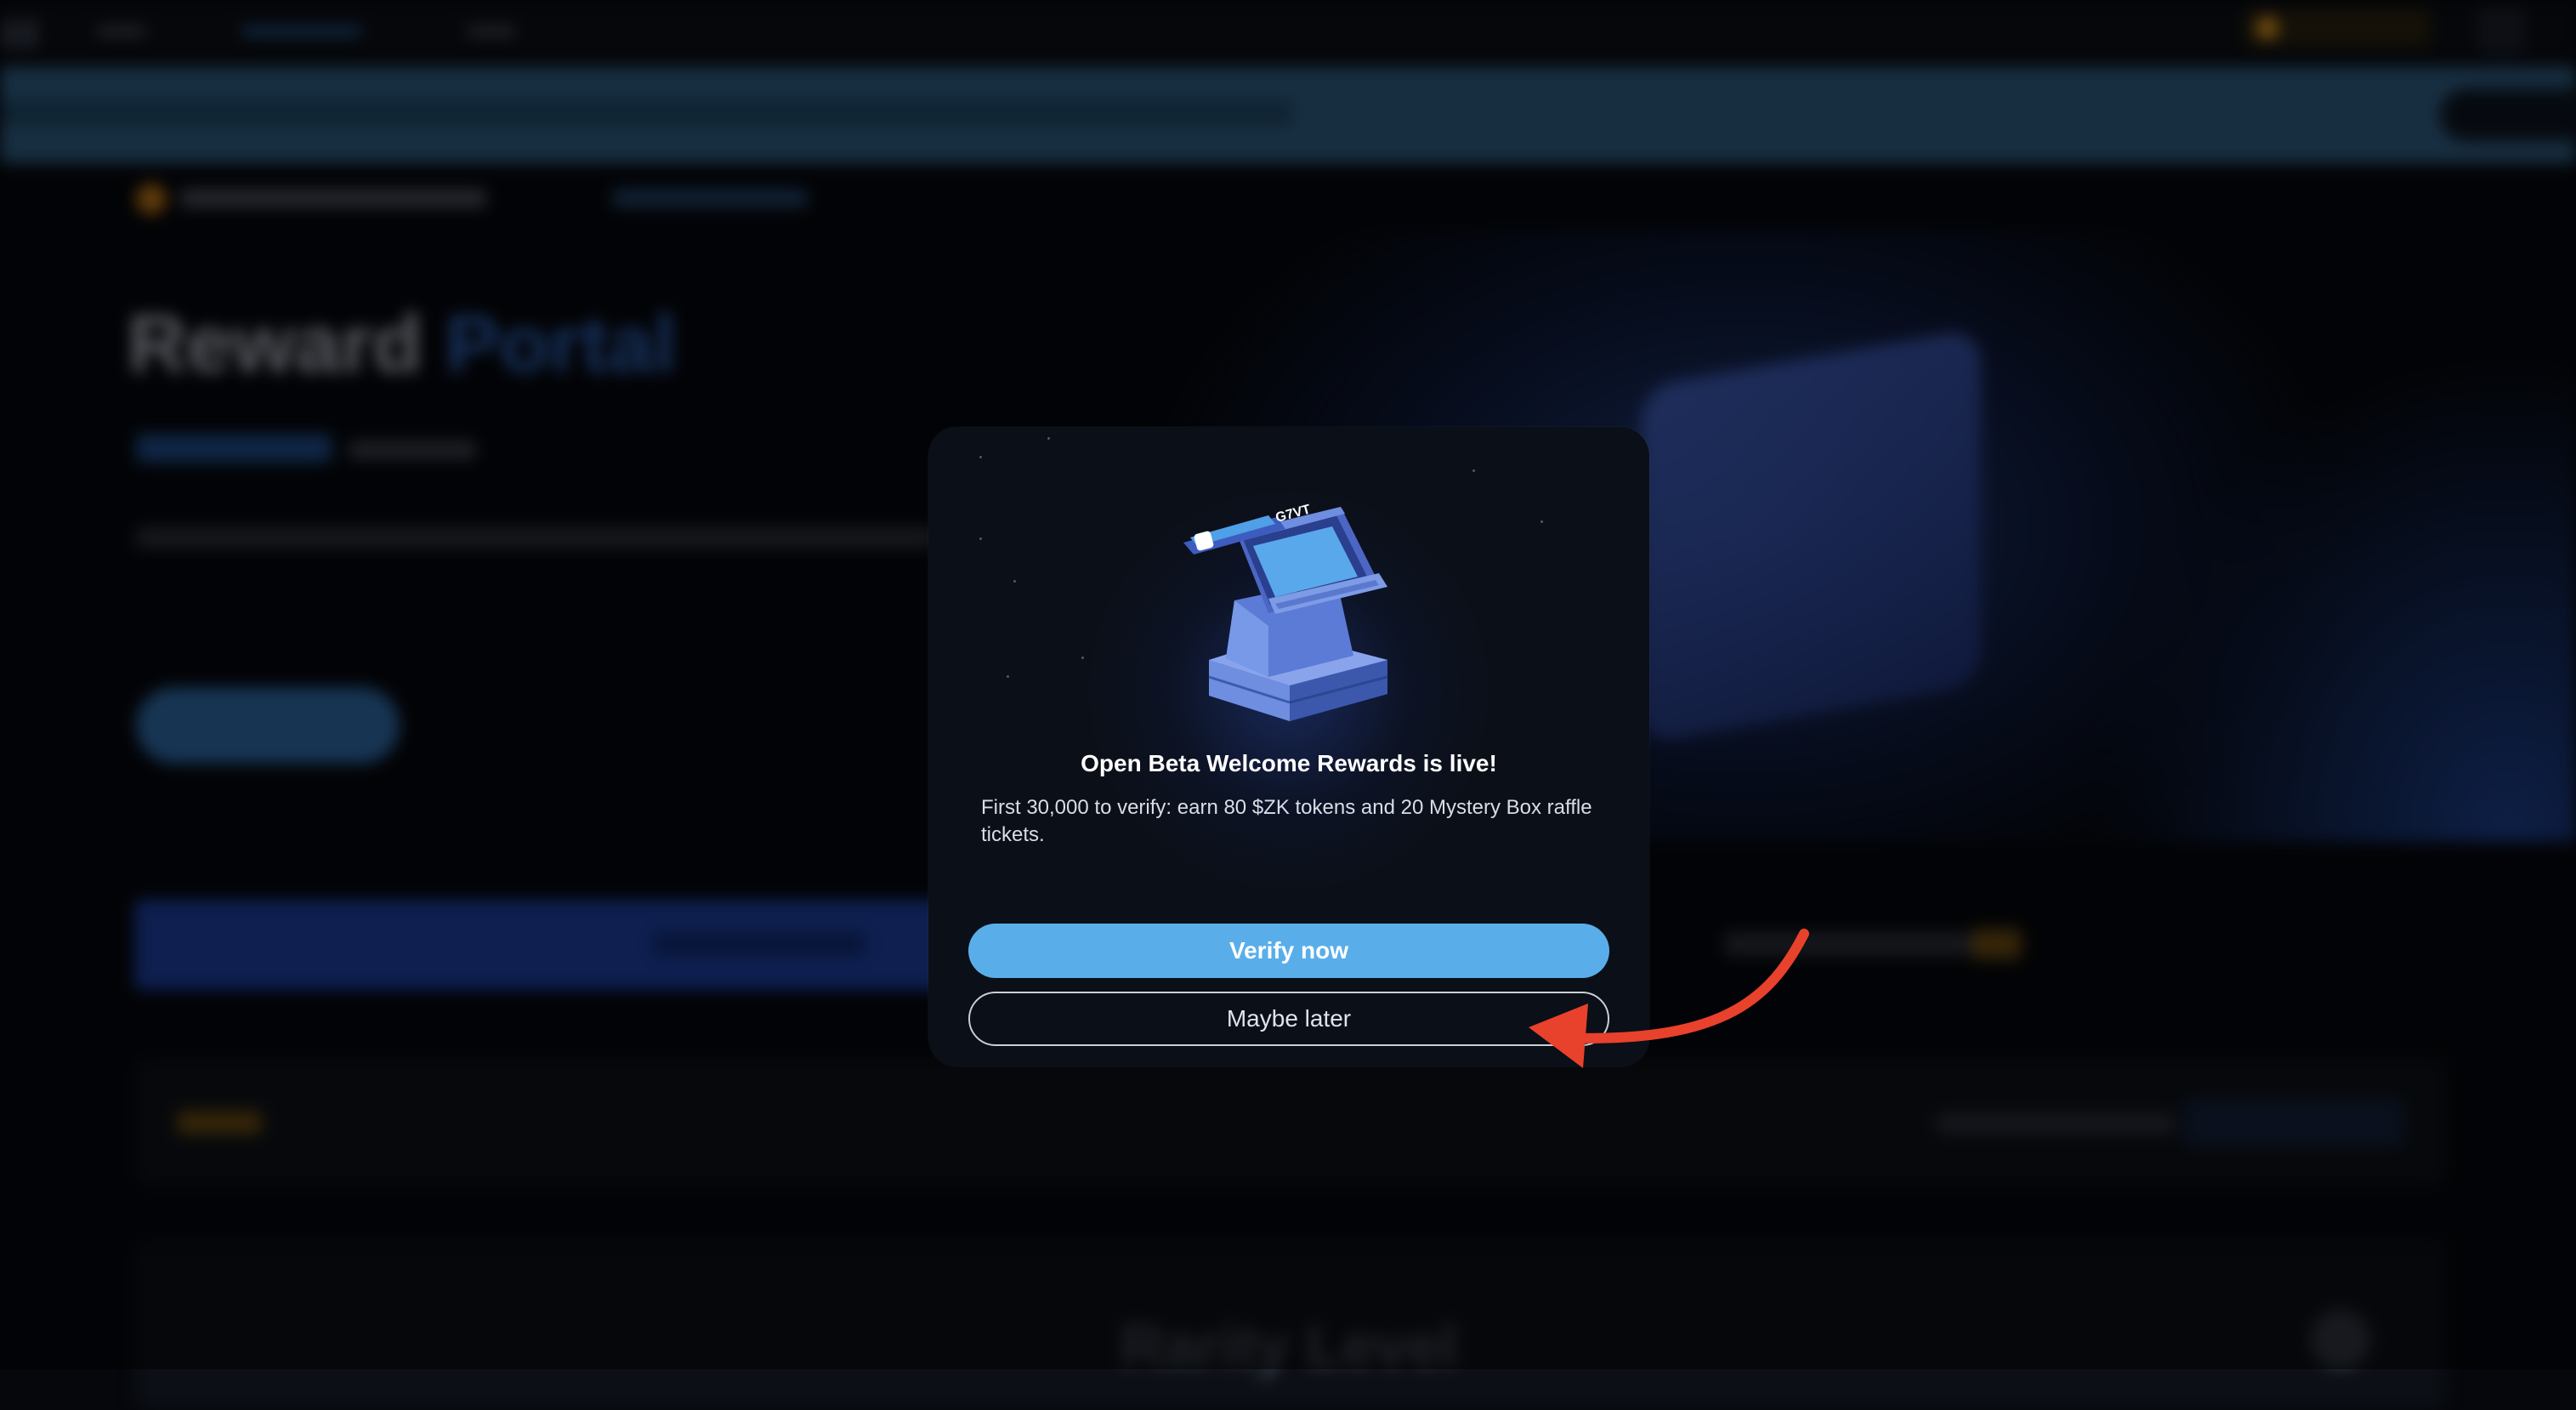 This screenshot has height=1410, width=2576. I want to click on verify-now-button: Verify now, so click(1289, 951).